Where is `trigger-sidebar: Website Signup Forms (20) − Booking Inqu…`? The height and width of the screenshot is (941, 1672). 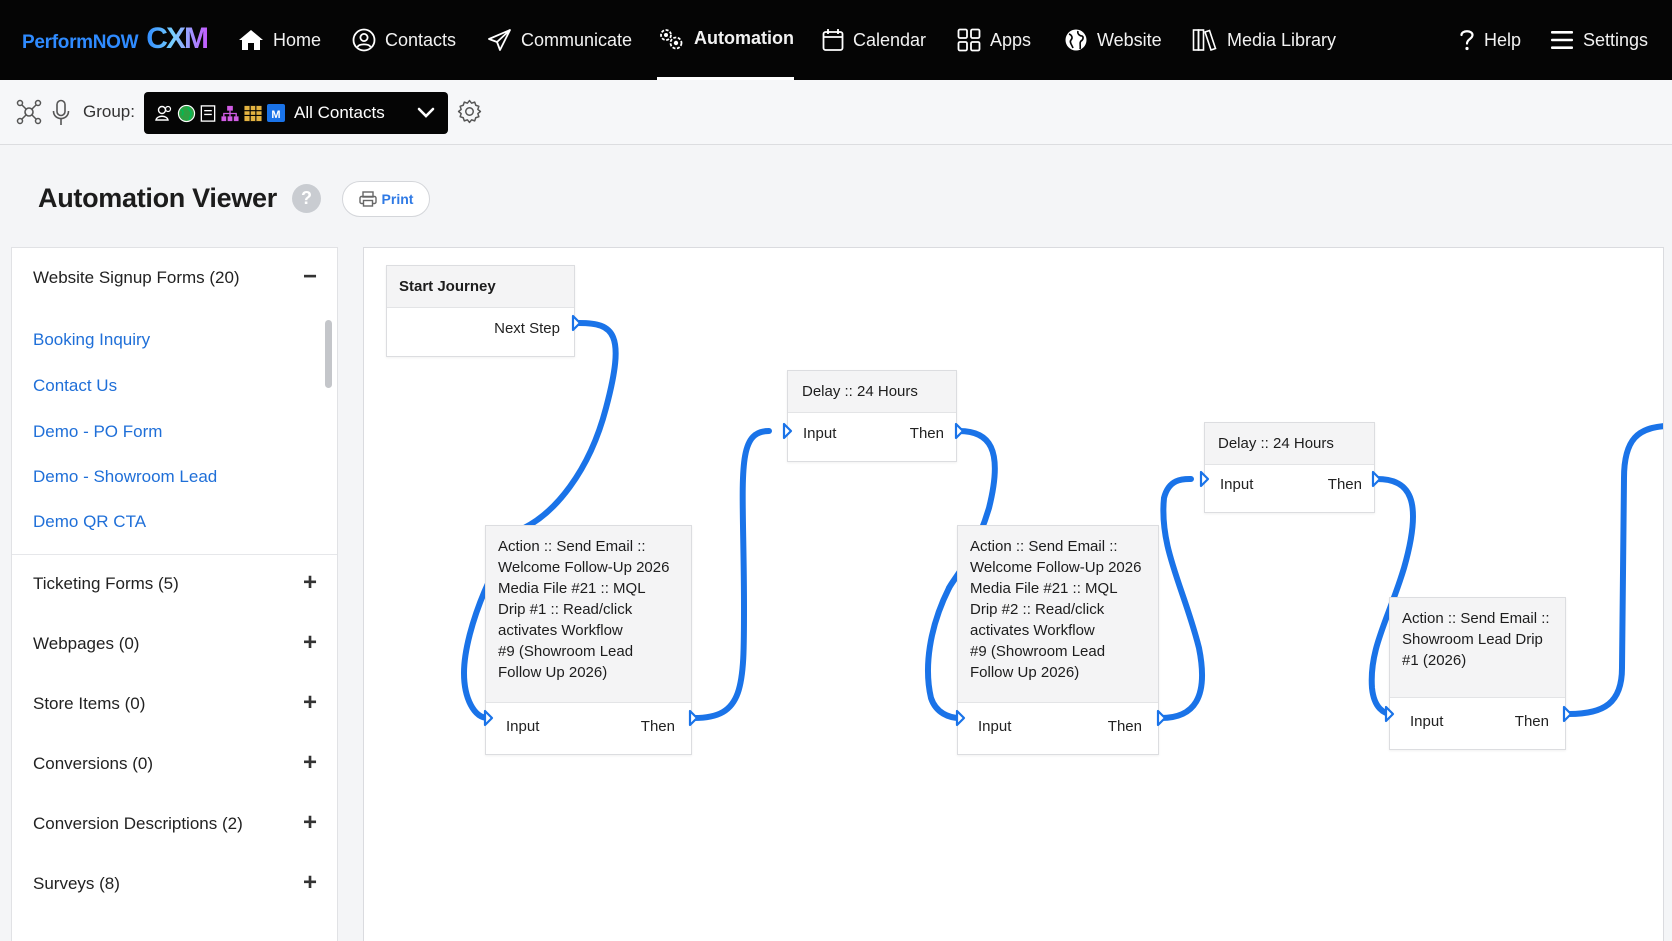
trigger-sidebar: Website Signup Forms (20) − Booking Inqu… is located at coordinates (174, 594).